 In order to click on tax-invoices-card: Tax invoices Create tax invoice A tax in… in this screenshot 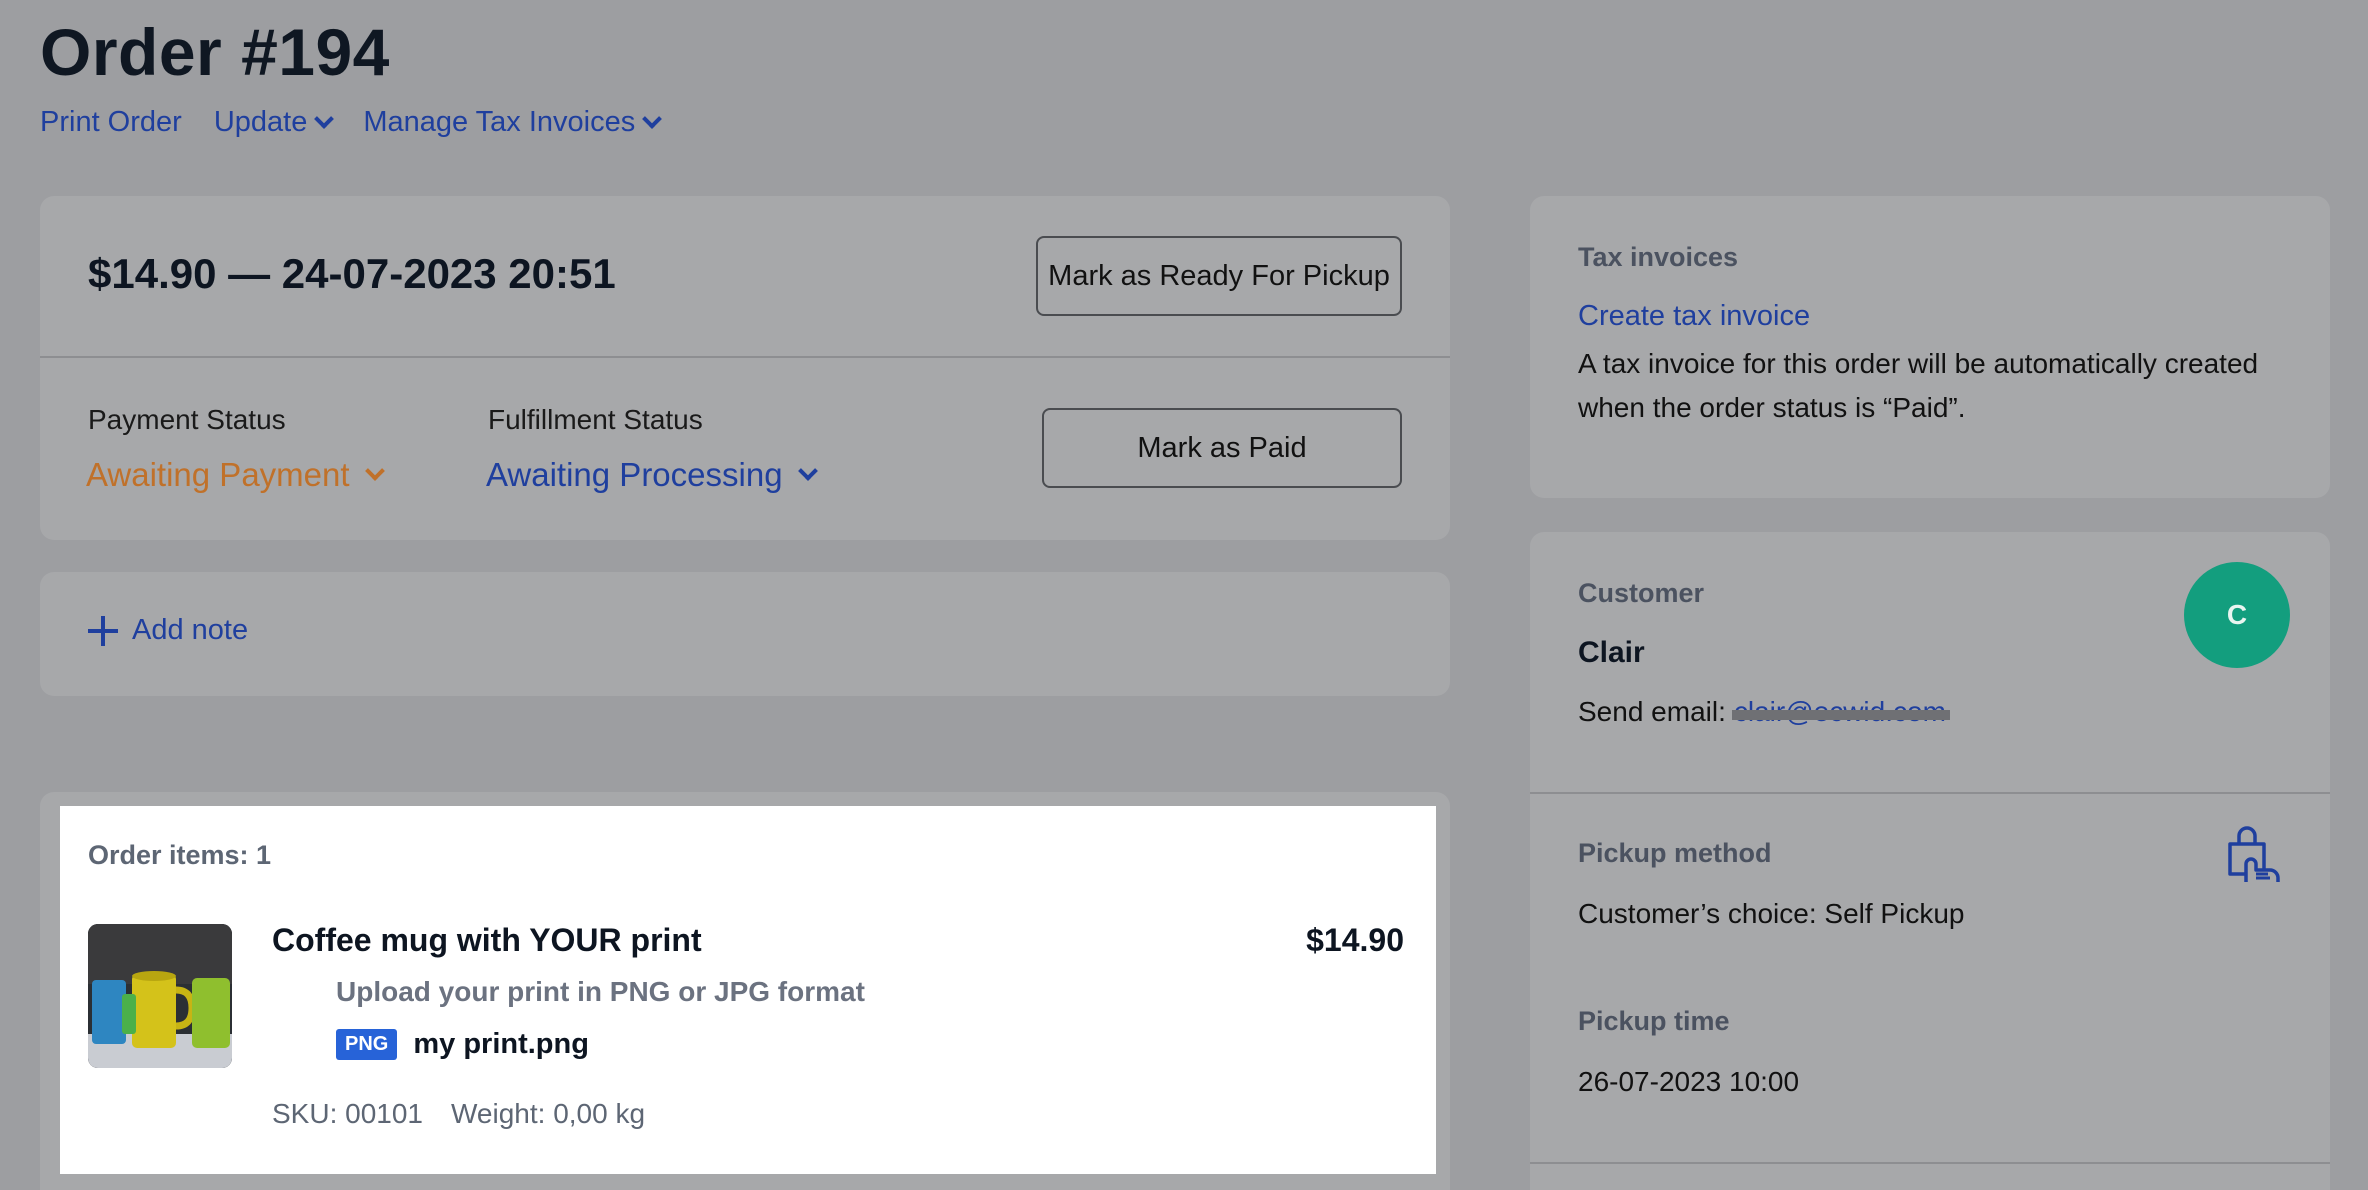, I will do `click(1930, 347)`.